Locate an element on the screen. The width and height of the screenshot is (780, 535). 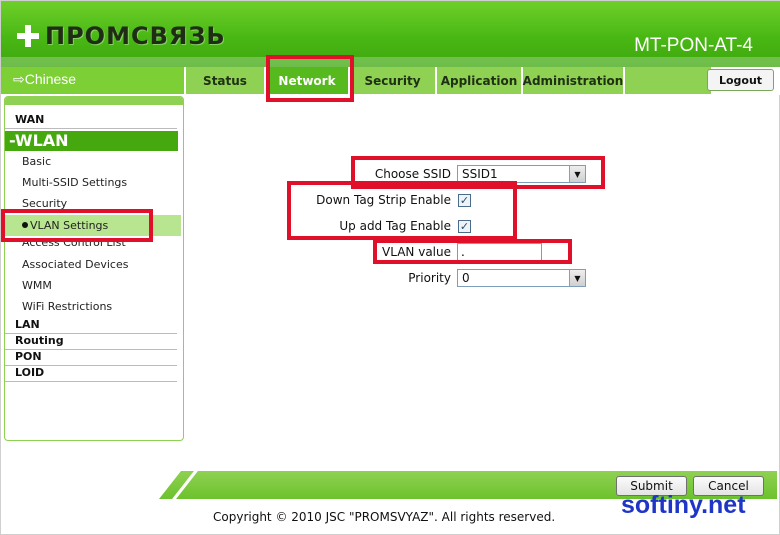
brand-logo: ПРОМСВЯЗЬ is located at coordinates (121, 36).